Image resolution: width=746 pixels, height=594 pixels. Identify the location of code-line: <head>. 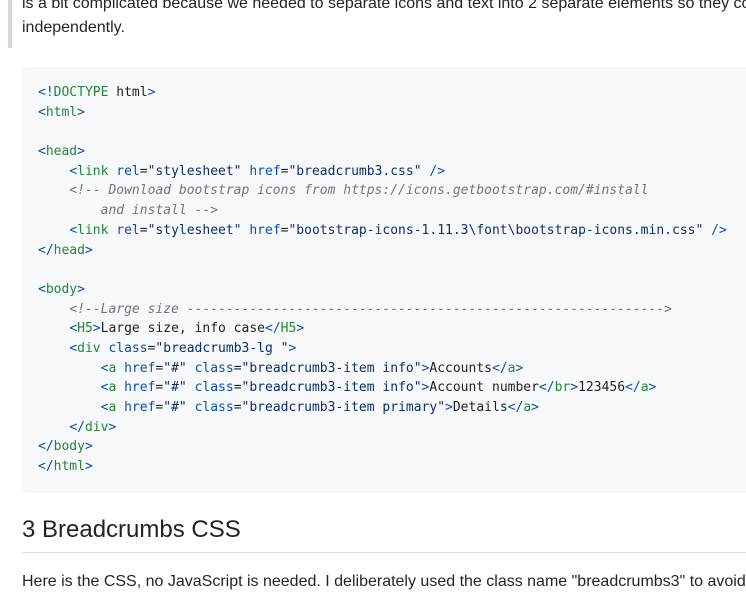
(61, 152).